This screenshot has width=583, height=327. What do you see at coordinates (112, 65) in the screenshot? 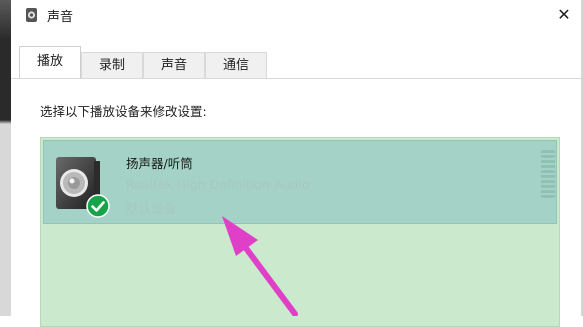
I see `tab-recording: 录制` at bounding box center [112, 65].